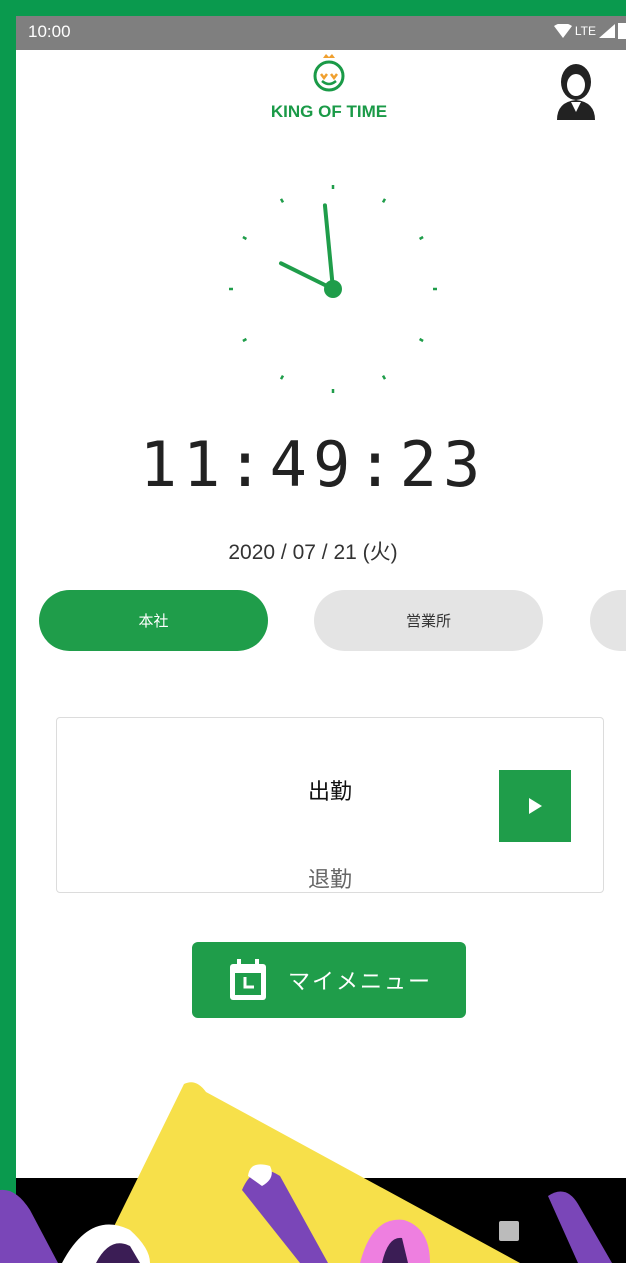 Image resolution: width=626 pixels, height=1263 pixels. I want to click on navigation-bar, so click(321, 1220).